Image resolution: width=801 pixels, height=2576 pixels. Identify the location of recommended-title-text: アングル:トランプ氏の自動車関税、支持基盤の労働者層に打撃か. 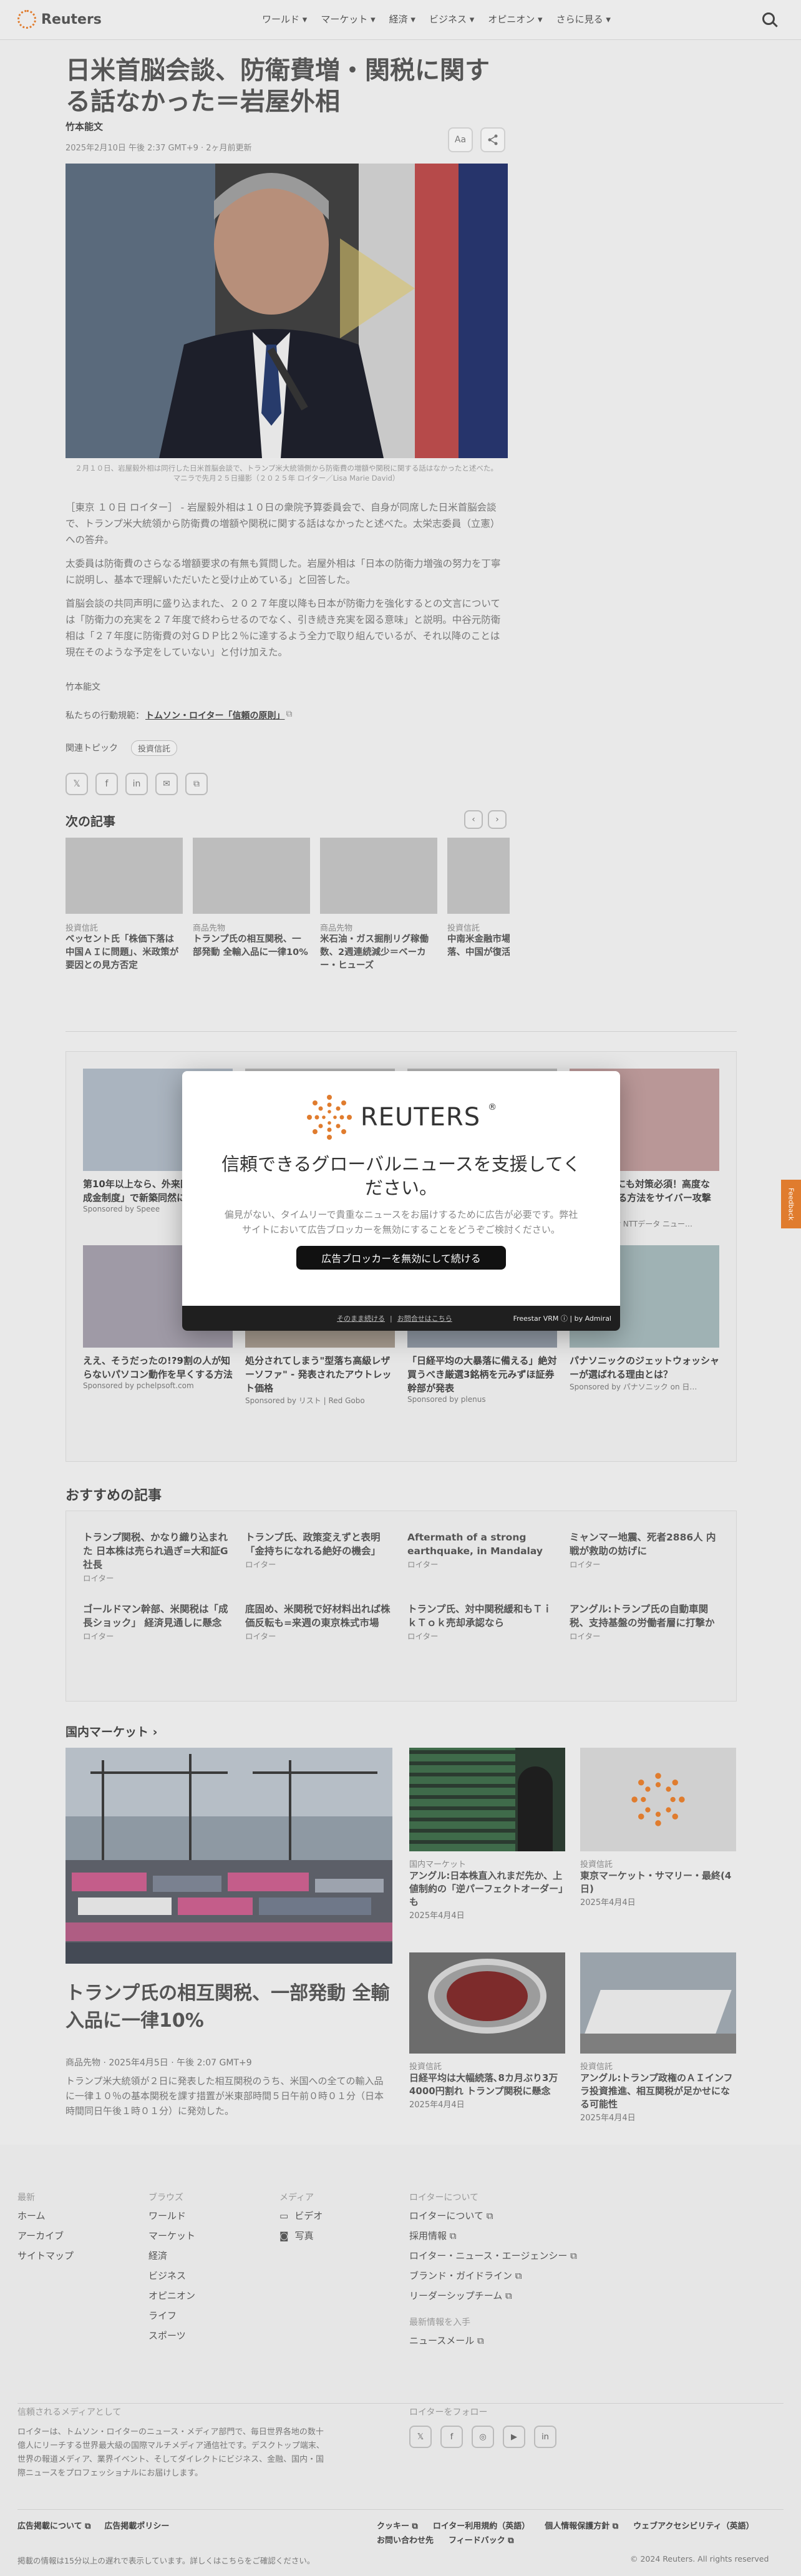
(645, 1616).